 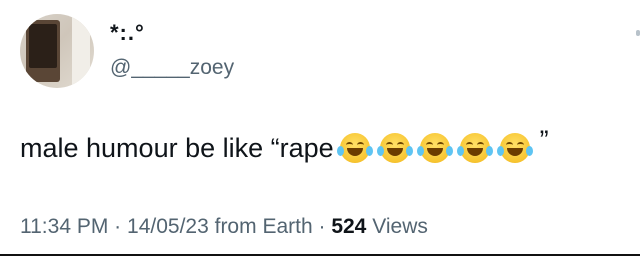 What do you see at coordinates (172, 68) in the screenshot?
I see `user-handle: @_____zoey` at bounding box center [172, 68].